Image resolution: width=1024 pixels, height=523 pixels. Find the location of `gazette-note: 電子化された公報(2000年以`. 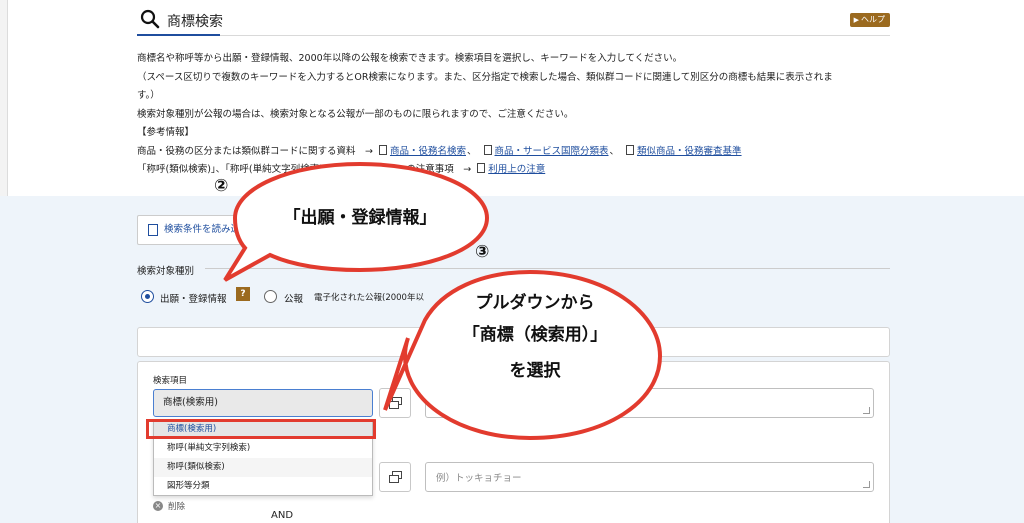

gazette-note: 電子化された公報(2000年以 is located at coordinates (369, 298).